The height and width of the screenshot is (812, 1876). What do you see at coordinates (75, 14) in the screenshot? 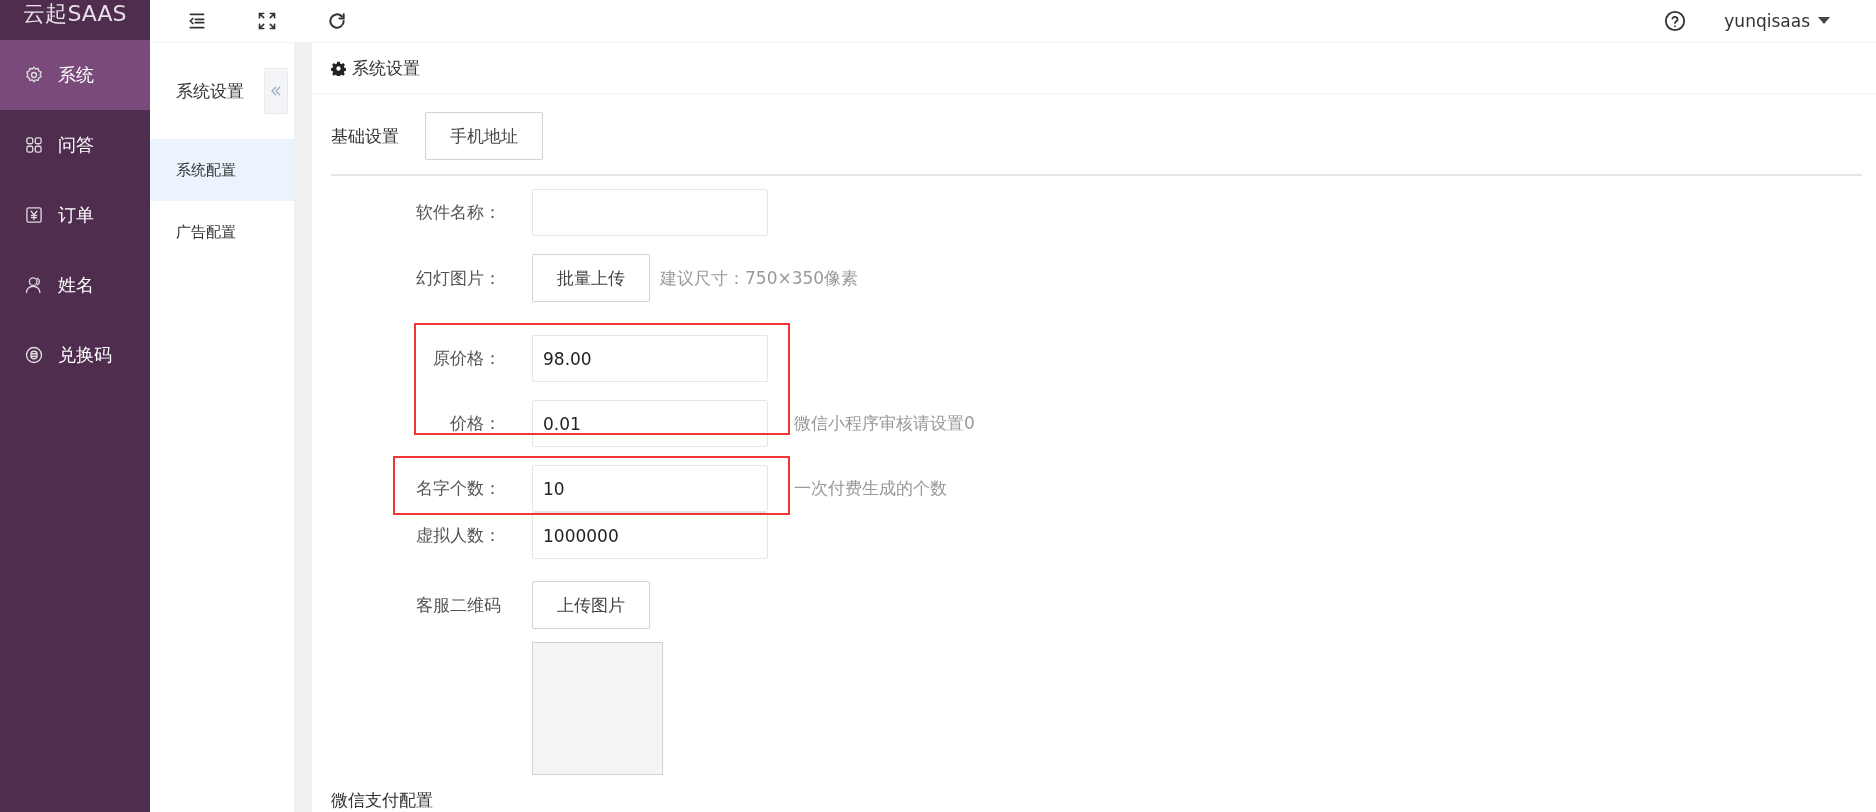
I see `logo-text: 云起SAAS` at bounding box center [75, 14].